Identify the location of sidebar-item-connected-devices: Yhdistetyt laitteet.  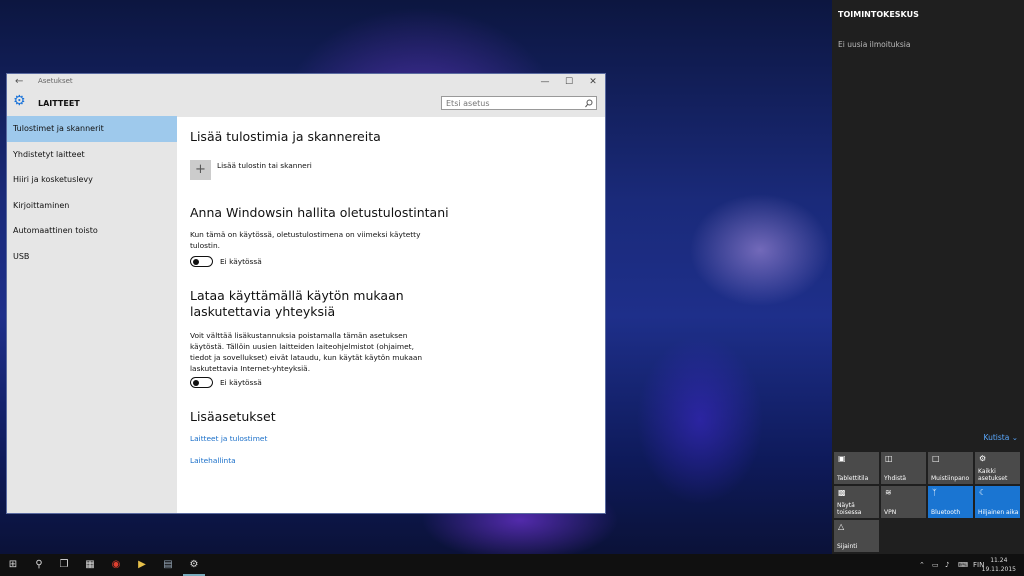
(92, 155).